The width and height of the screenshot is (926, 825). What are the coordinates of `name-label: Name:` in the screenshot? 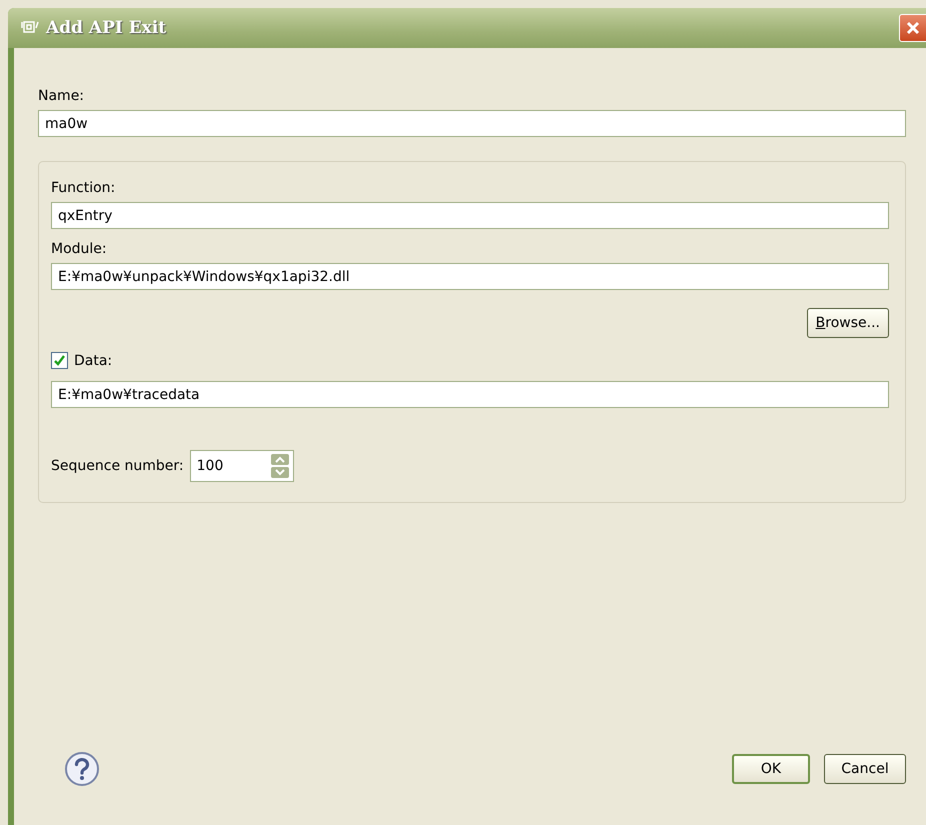 It's located at (62, 96).